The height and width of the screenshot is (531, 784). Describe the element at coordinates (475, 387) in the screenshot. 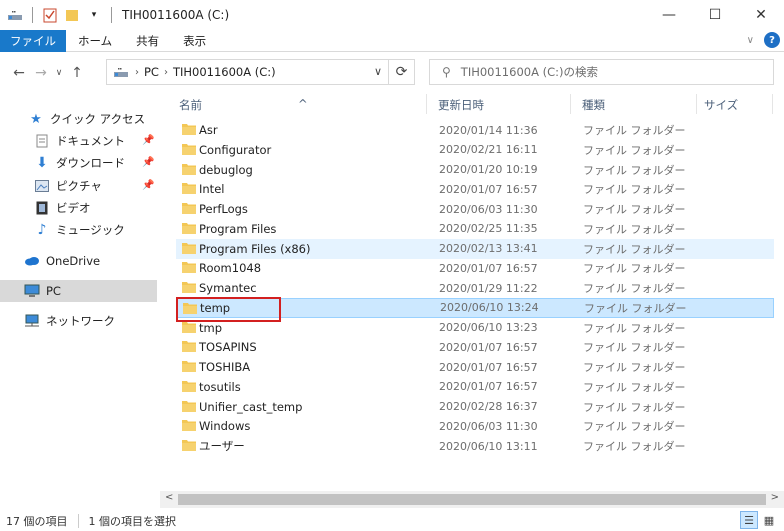

I see `file-row: tosutils 2020/01/07 16:57 ファイル フォルダー` at that location.